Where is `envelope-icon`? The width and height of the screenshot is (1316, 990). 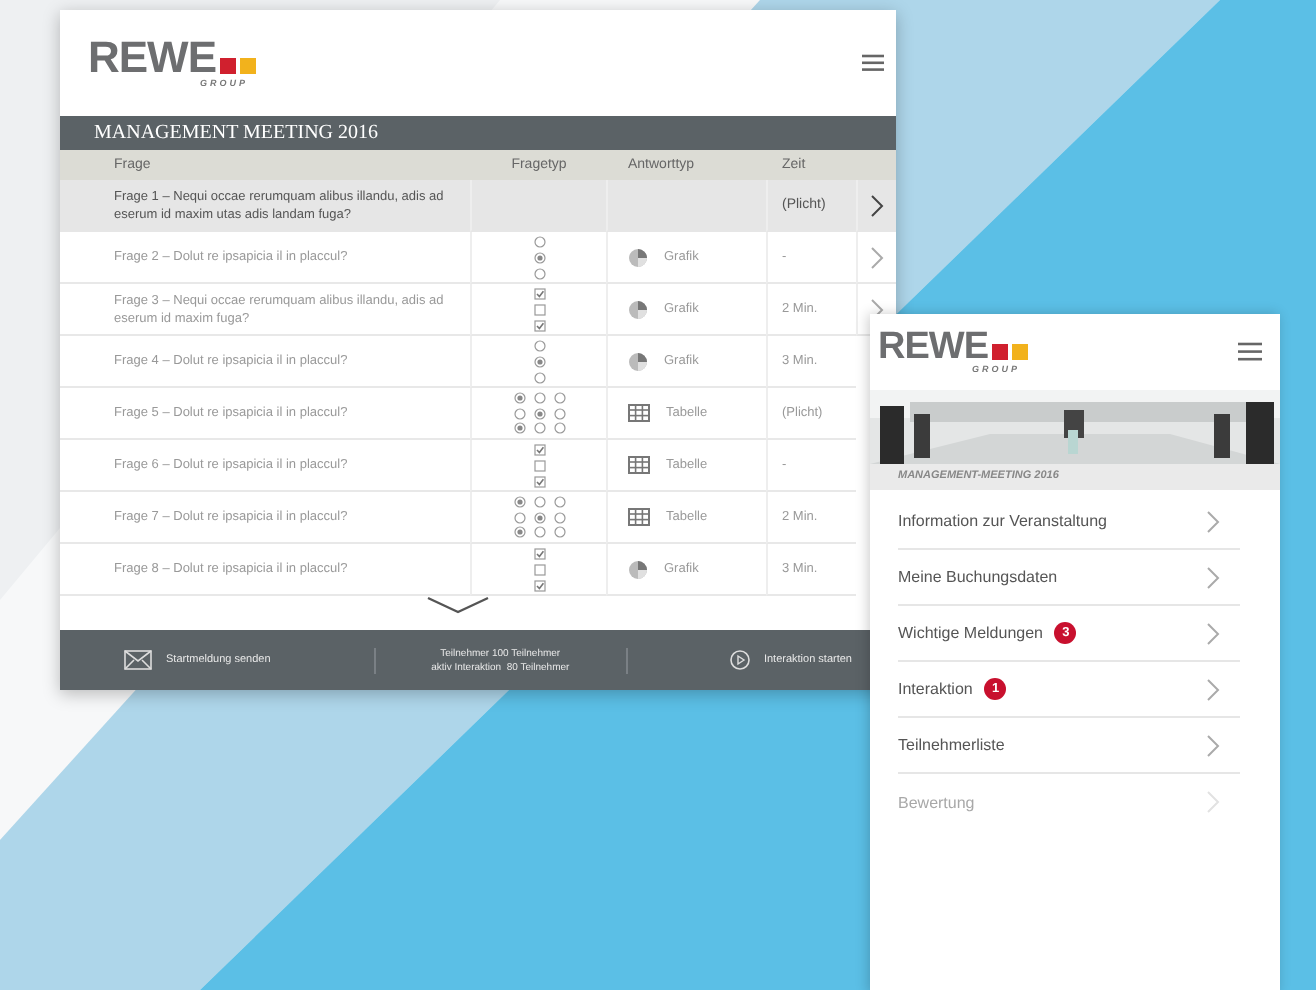
envelope-icon is located at coordinates (138, 660).